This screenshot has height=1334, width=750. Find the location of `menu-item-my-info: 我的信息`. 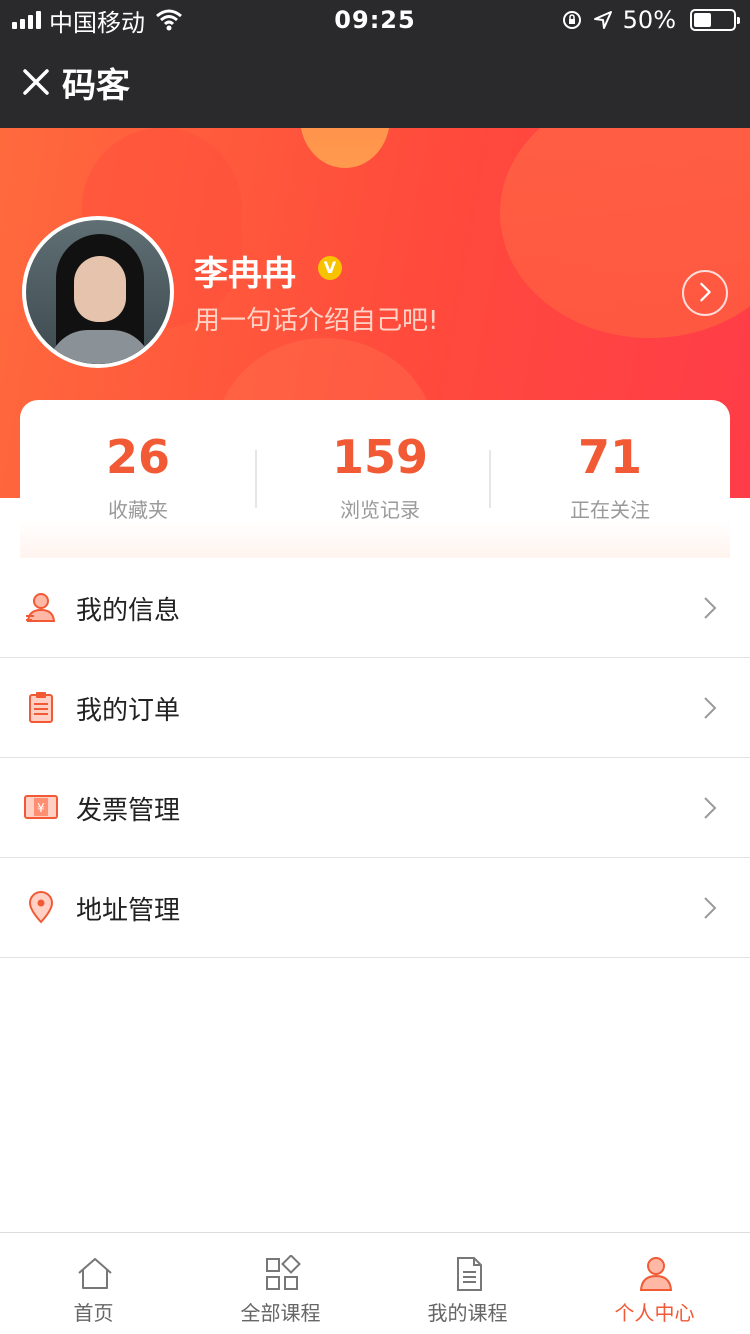

menu-item-my-info: 我的信息 is located at coordinates (375, 608).